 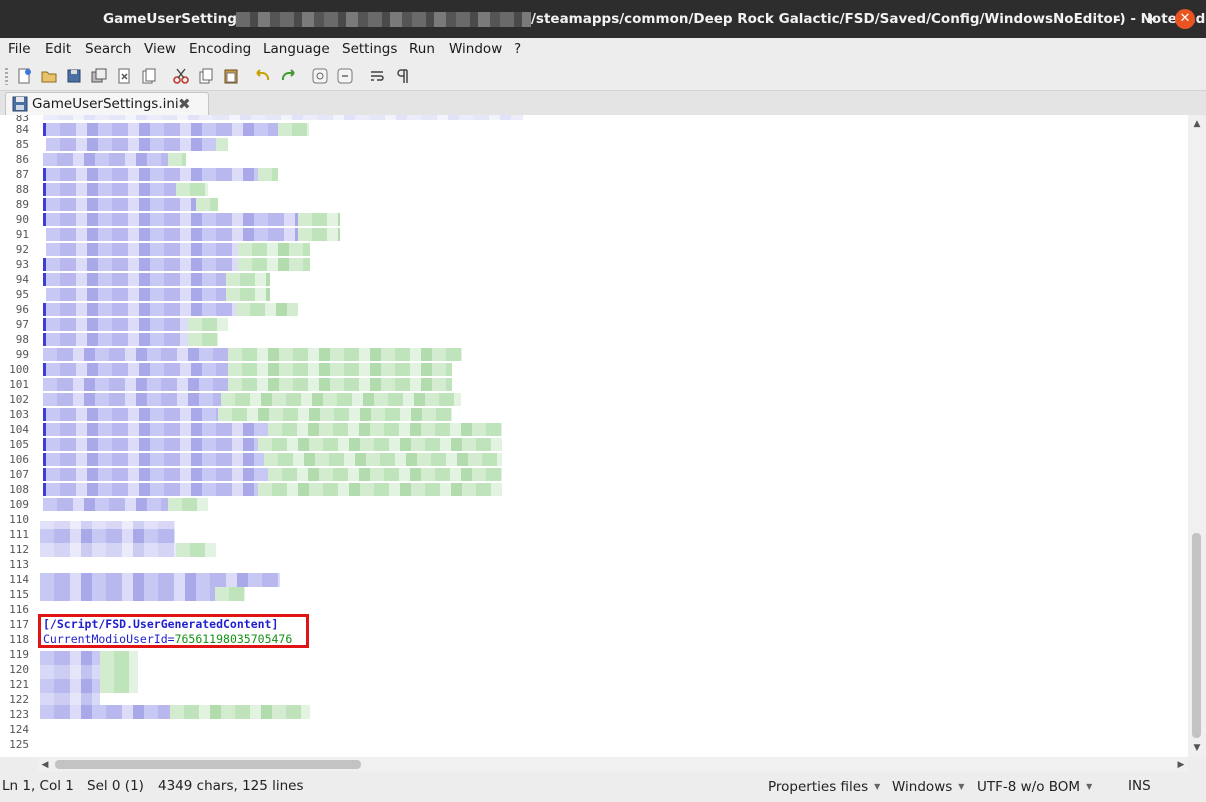 What do you see at coordinates (345, 76) in the screenshot?
I see `zoom-out-icon` at bounding box center [345, 76].